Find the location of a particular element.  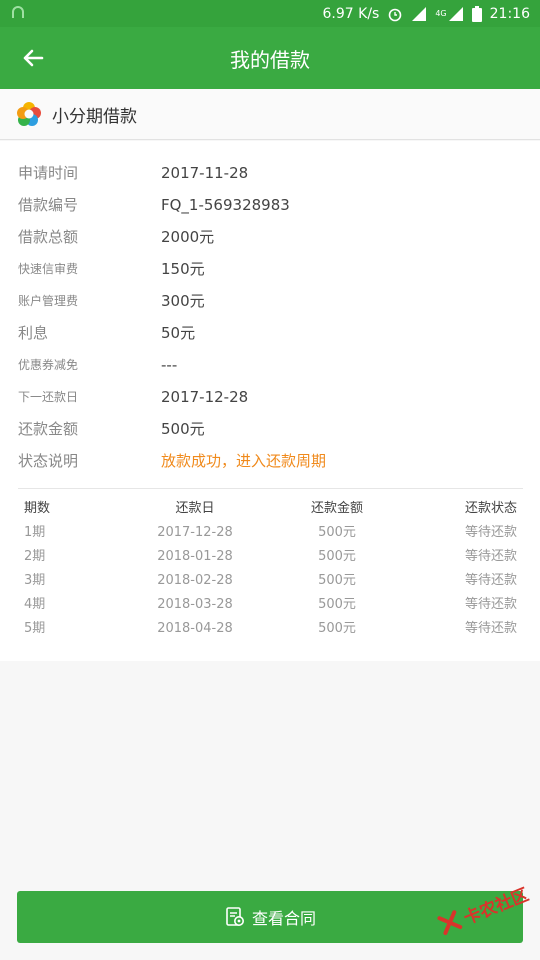

detail-row: 借款总额 2000元 is located at coordinates (270, 237).